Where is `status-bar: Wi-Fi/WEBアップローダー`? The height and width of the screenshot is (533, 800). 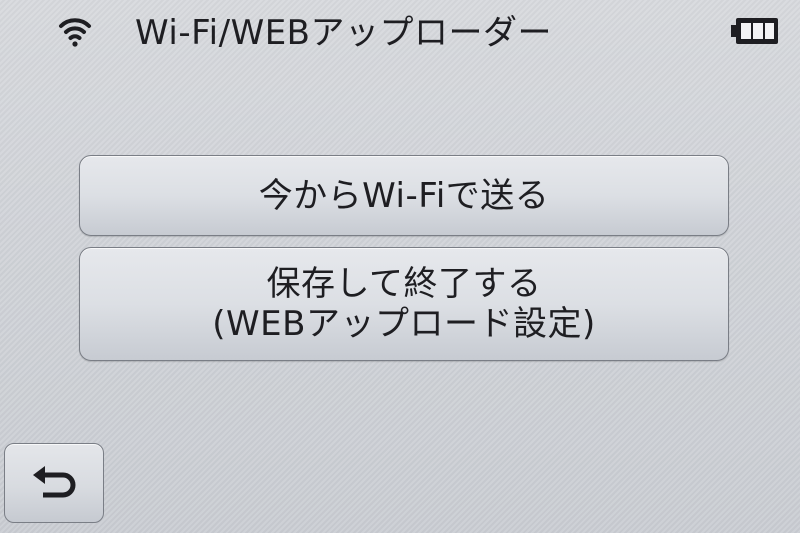
status-bar: Wi-Fi/WEBアップローダー is located at coordinates (400, 35).